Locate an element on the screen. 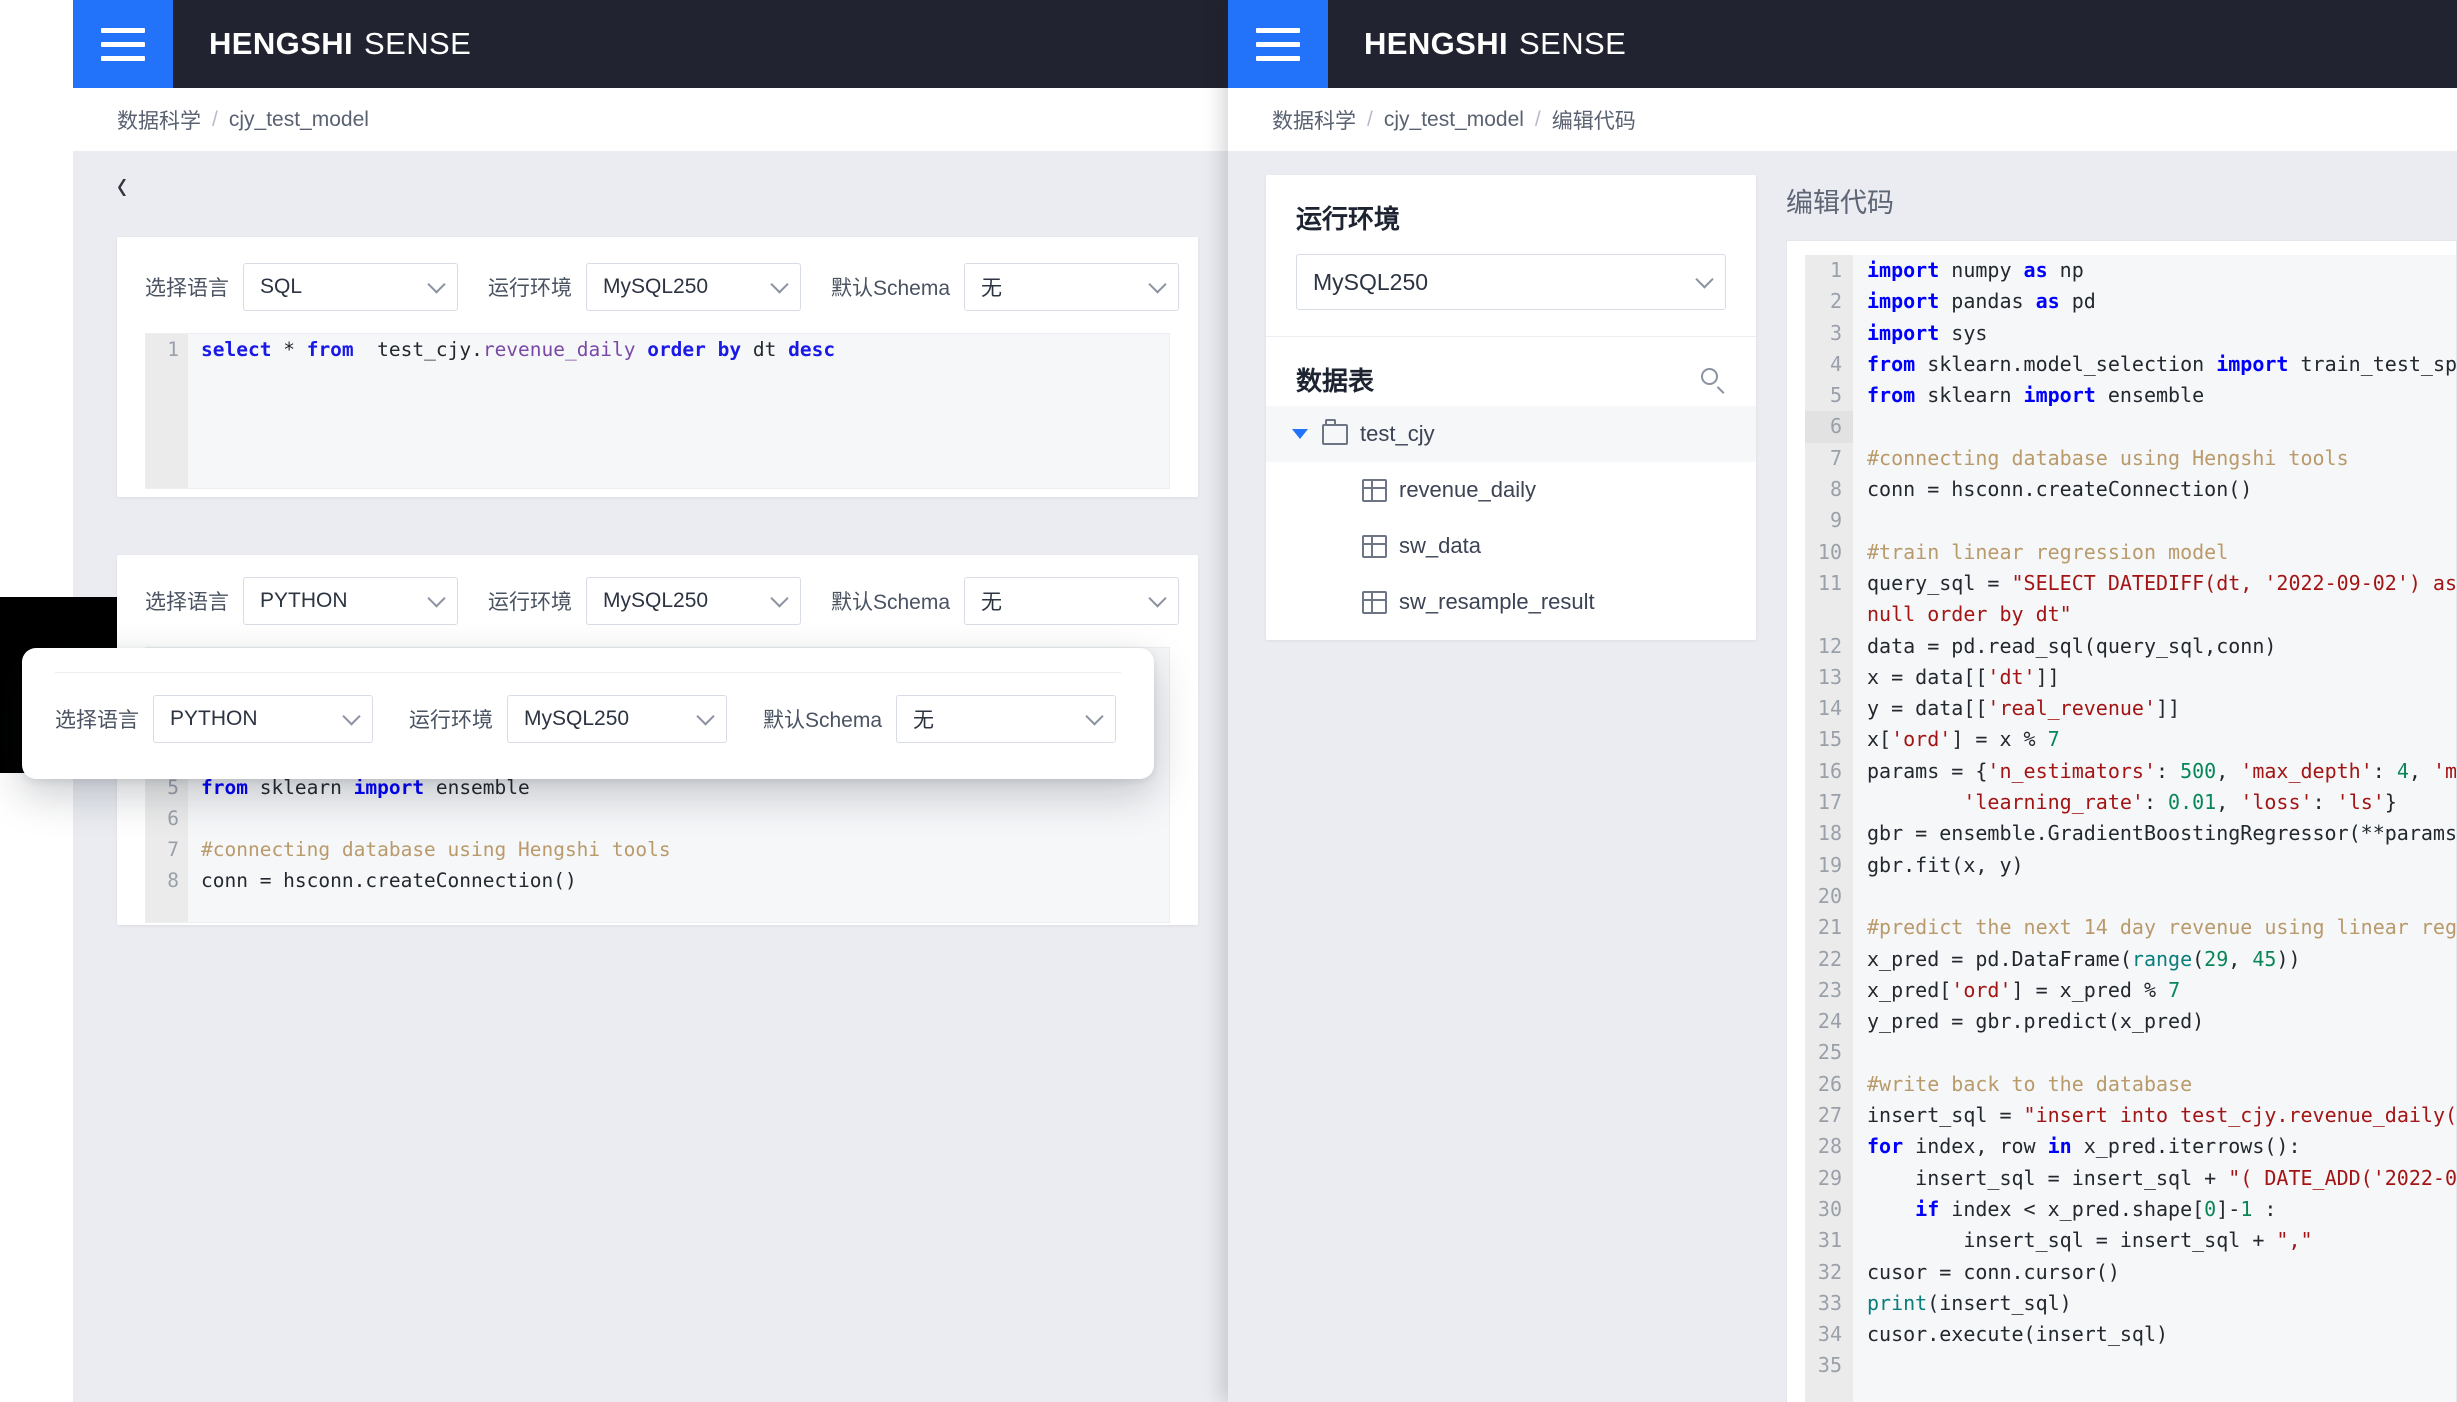 The width and height of the screenshot is (2457, 1402). code-line-text: x_pred = pd.DataFrame(range(29, 45)) is located at coordinates (2084, 958).